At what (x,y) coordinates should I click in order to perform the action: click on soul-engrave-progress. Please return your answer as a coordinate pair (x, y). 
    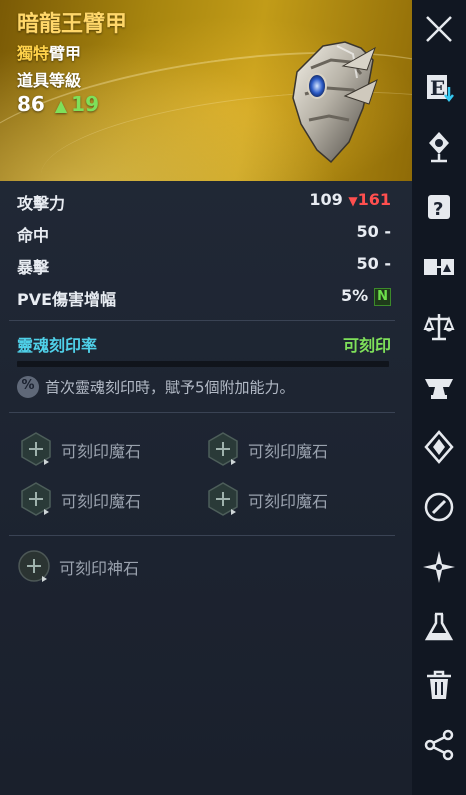
    Looking at the image, I should click on (203, 364).